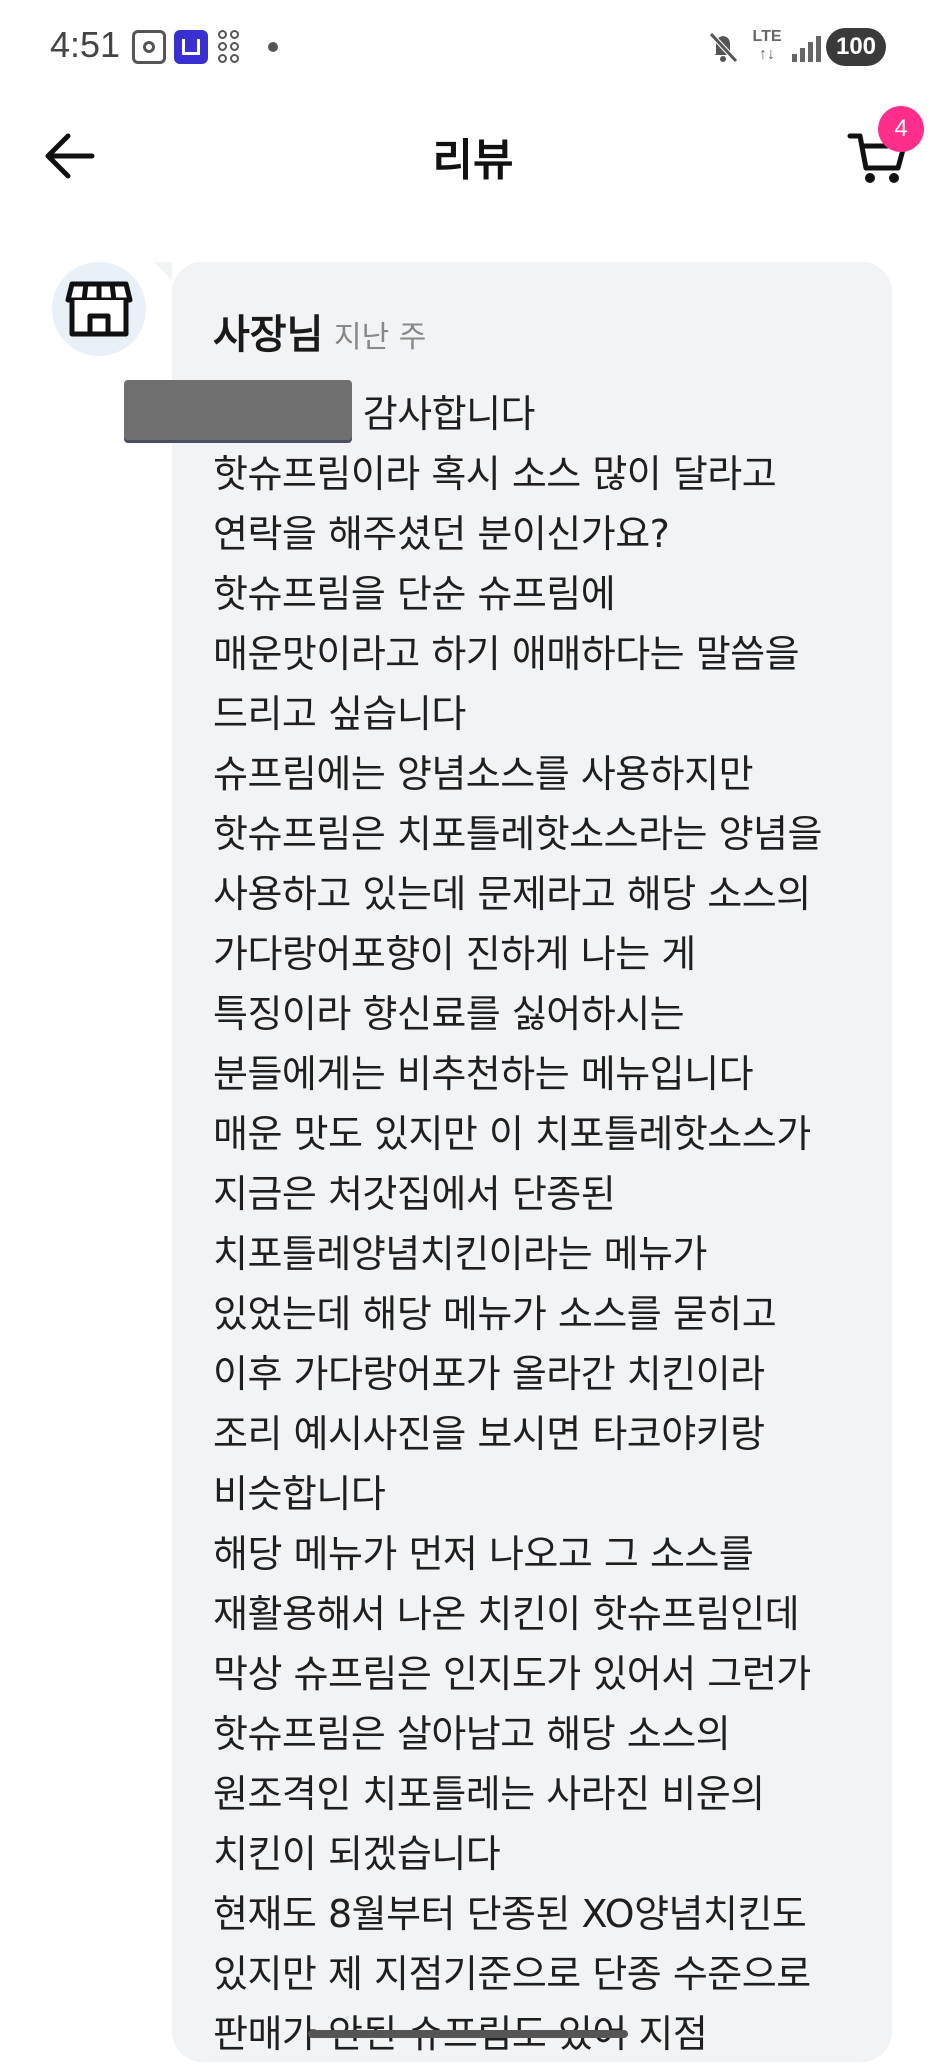 This screenshot has width=946, height=2064. Describe the element at coordinates (191, 47) in the screenshot. I see `home-app-icon` at that location.